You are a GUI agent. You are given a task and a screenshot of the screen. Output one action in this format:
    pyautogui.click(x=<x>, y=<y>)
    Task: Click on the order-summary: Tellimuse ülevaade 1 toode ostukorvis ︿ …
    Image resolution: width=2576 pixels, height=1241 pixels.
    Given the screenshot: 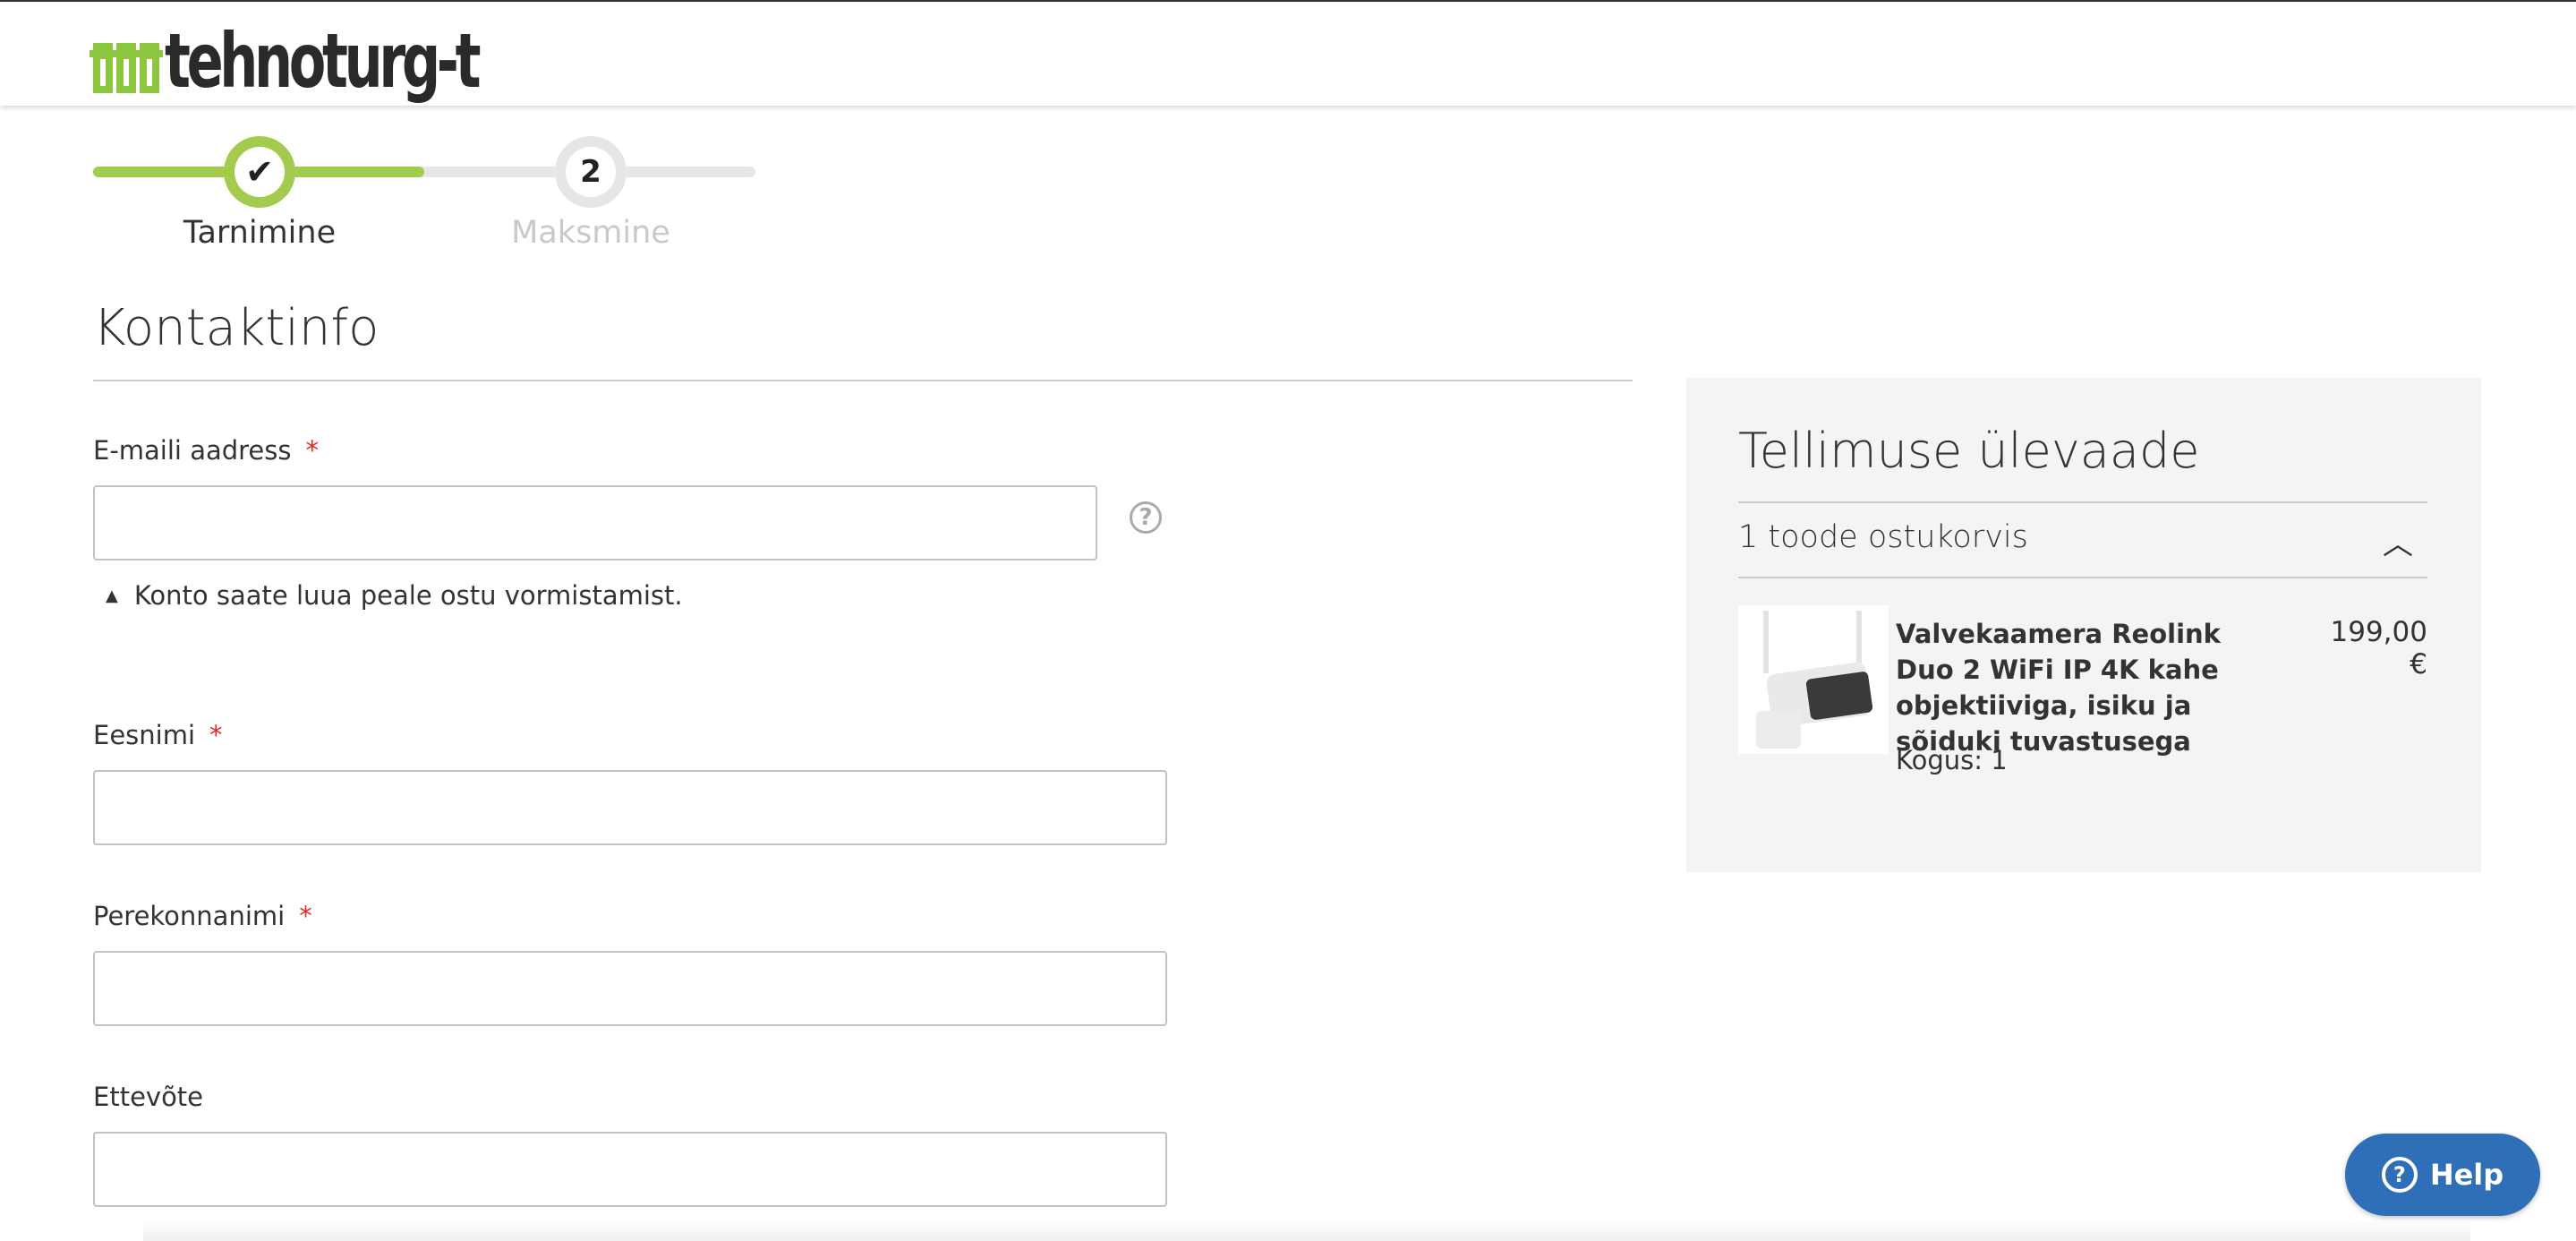 What is the action you would take?
    pyautogui.click(x=2083, y=625)
    